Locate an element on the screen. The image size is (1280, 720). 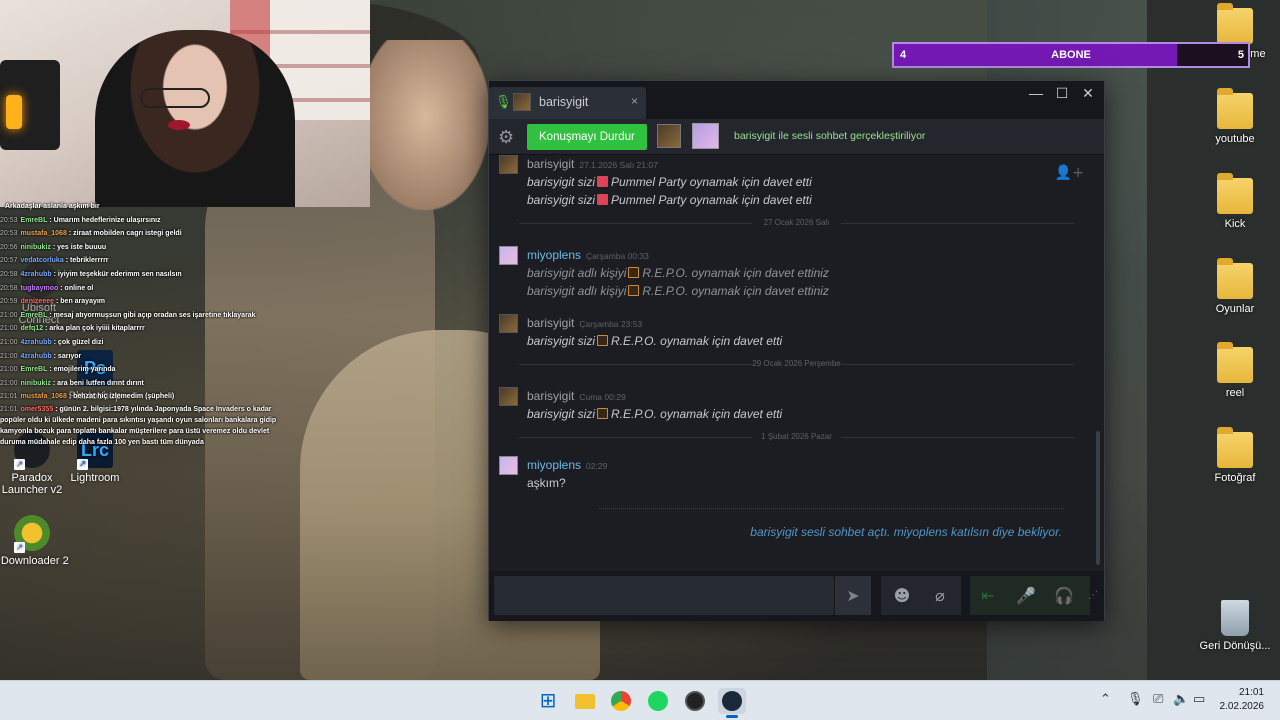
chat-time: 20:59 is located at coordinates (9, 302).